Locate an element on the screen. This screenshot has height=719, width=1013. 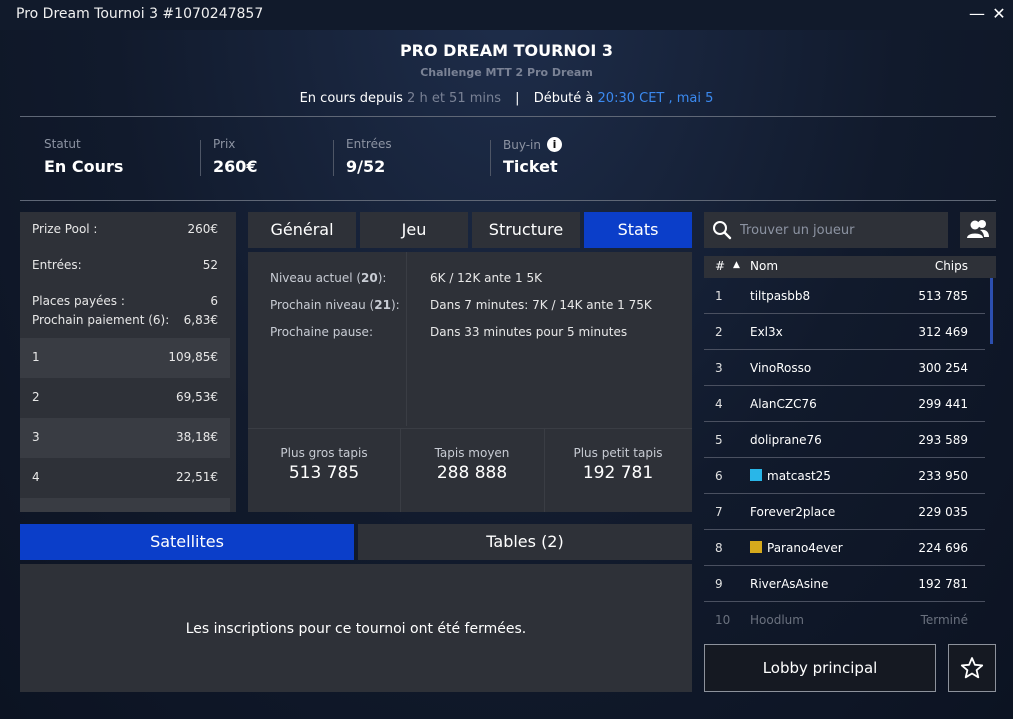
payout-place: 1 is located at coordinates (36, 357).